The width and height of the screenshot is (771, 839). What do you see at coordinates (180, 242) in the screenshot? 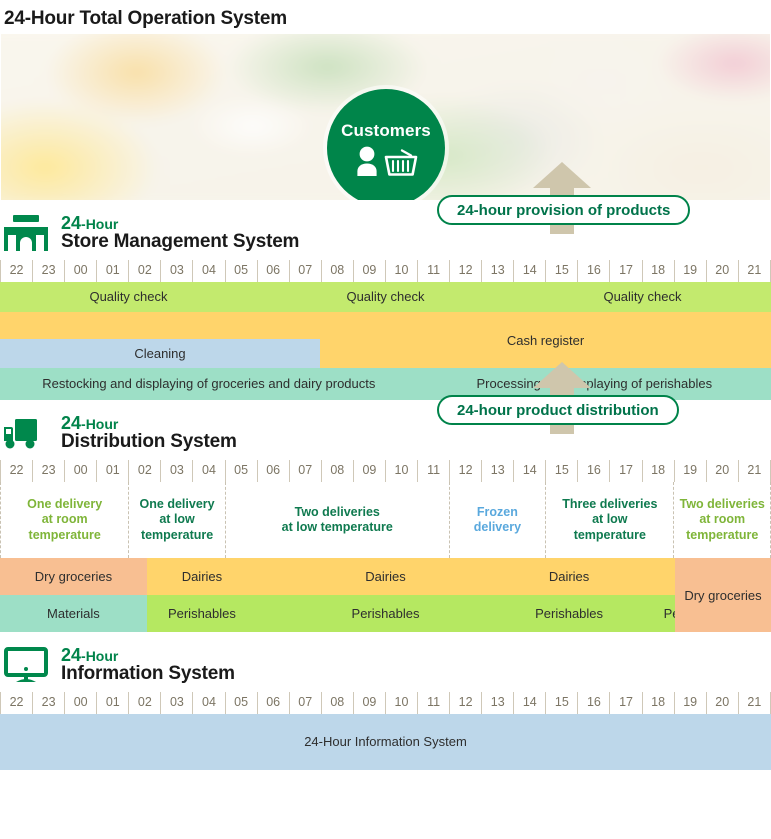
I see `store-system-name: Store Management System` at bounding box center [180, 242].